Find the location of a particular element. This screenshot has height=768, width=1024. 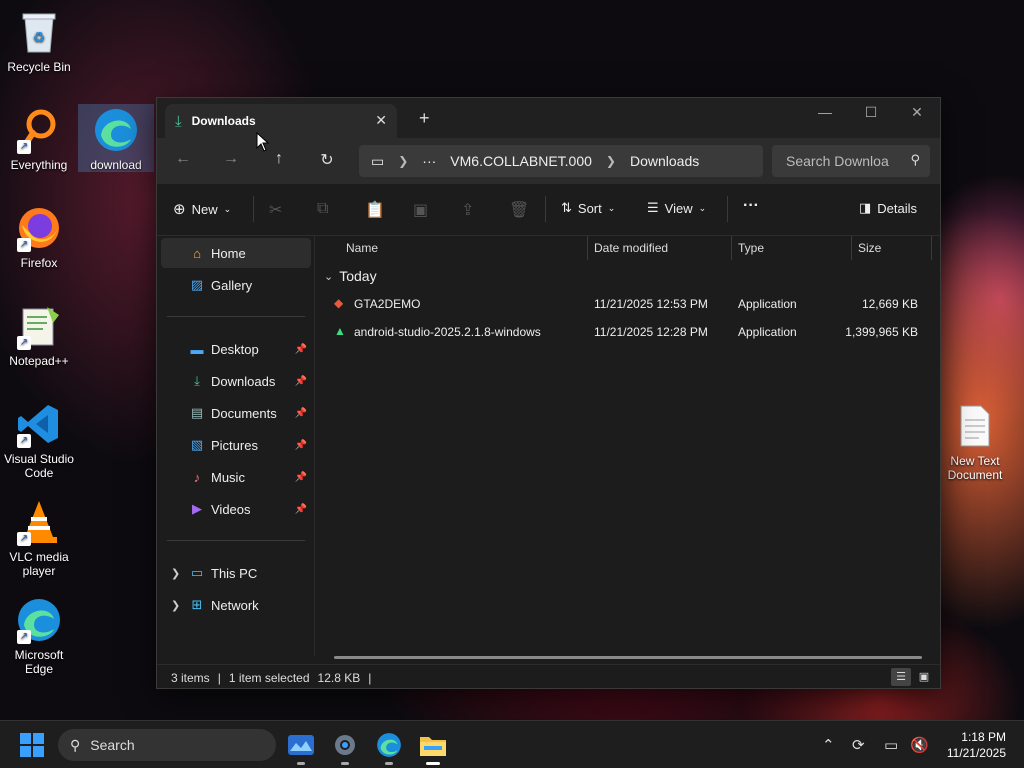

sidebar-item-label: Gallery is located at coordinates (232, 285).